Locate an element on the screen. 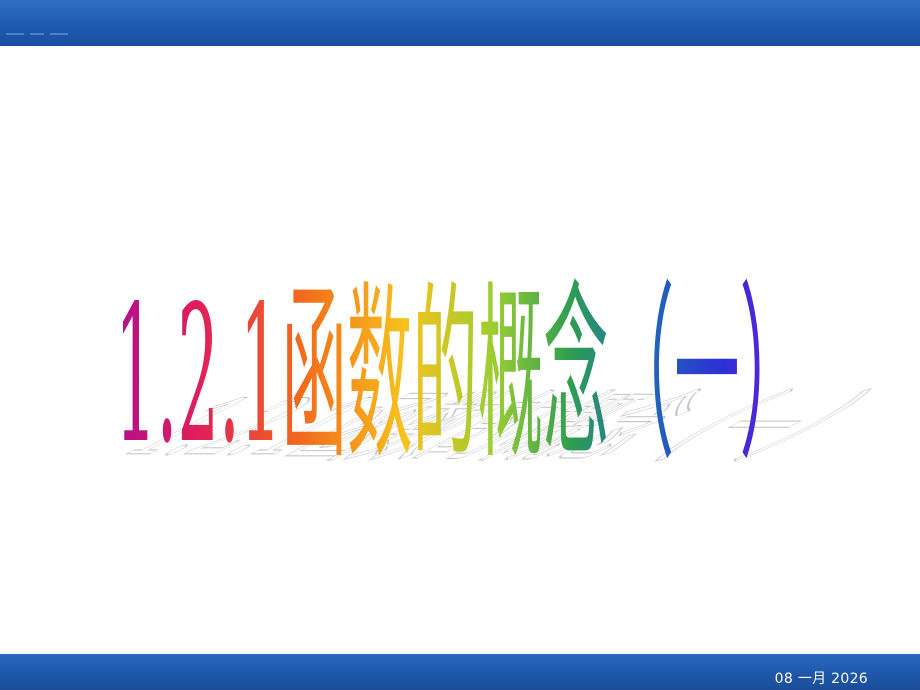 This screenshot has width=920, height=690. footer-date: 08 一月 2026 is located at coordinates (821, 679).